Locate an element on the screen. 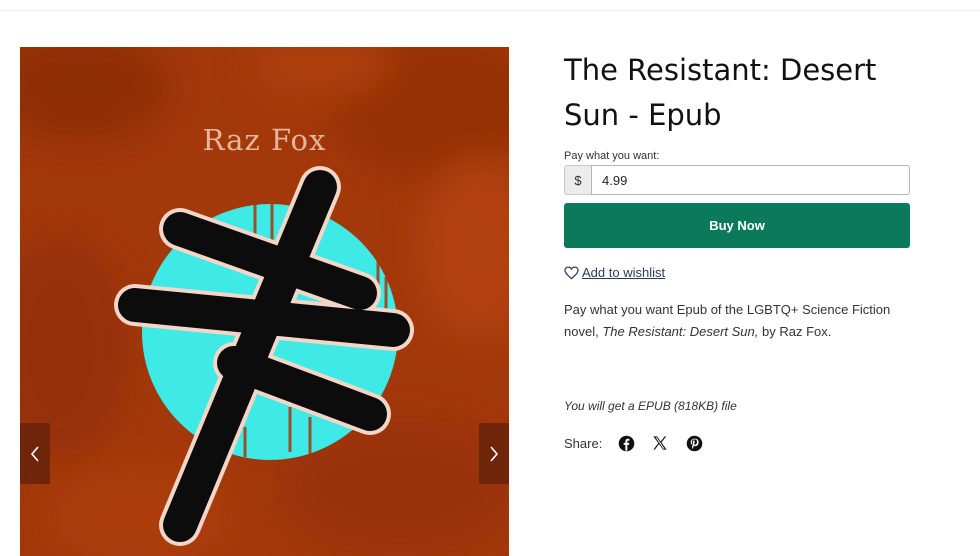 This screenshot has height=556, width=980. add-to-wishlist-link: Add to wishlist is located at coordinates (614, 272).